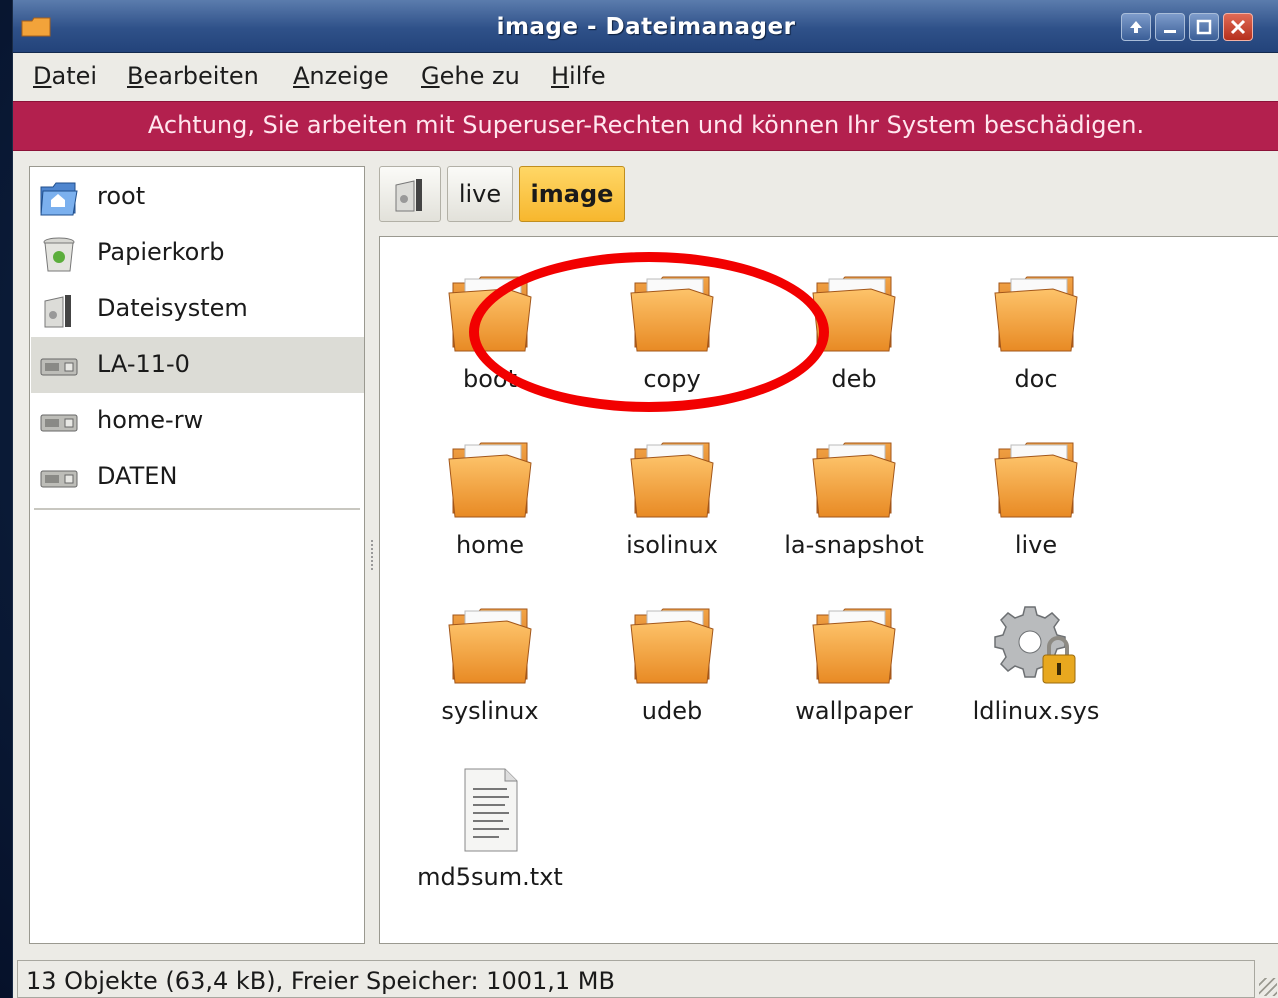 The height and width of the screenshot is (998, 1278). Describe the element at coordinates (854, 545) in the screenshot. I see `file-name: la-snapshot` at that location.